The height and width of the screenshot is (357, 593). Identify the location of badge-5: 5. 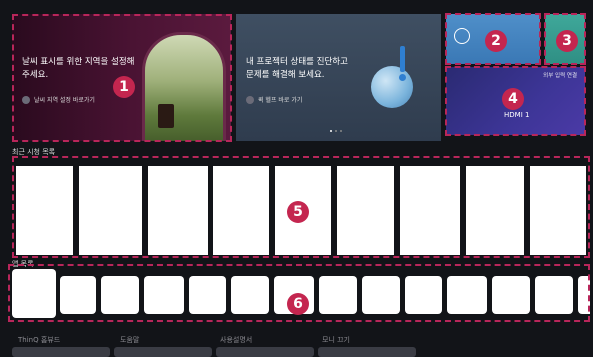
(298, 212).